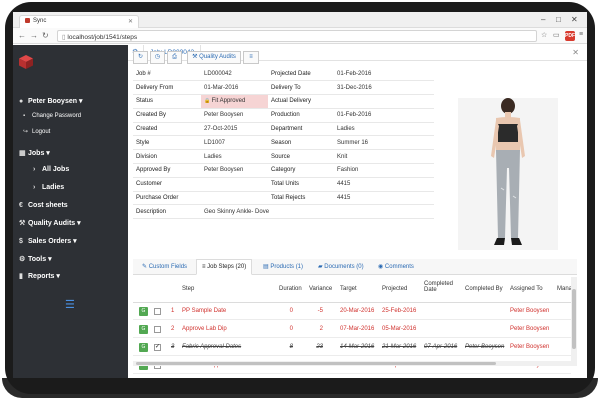 This screenshot has width=600, height=400. I want to click on minimize-icon: –, so click(543, 19).